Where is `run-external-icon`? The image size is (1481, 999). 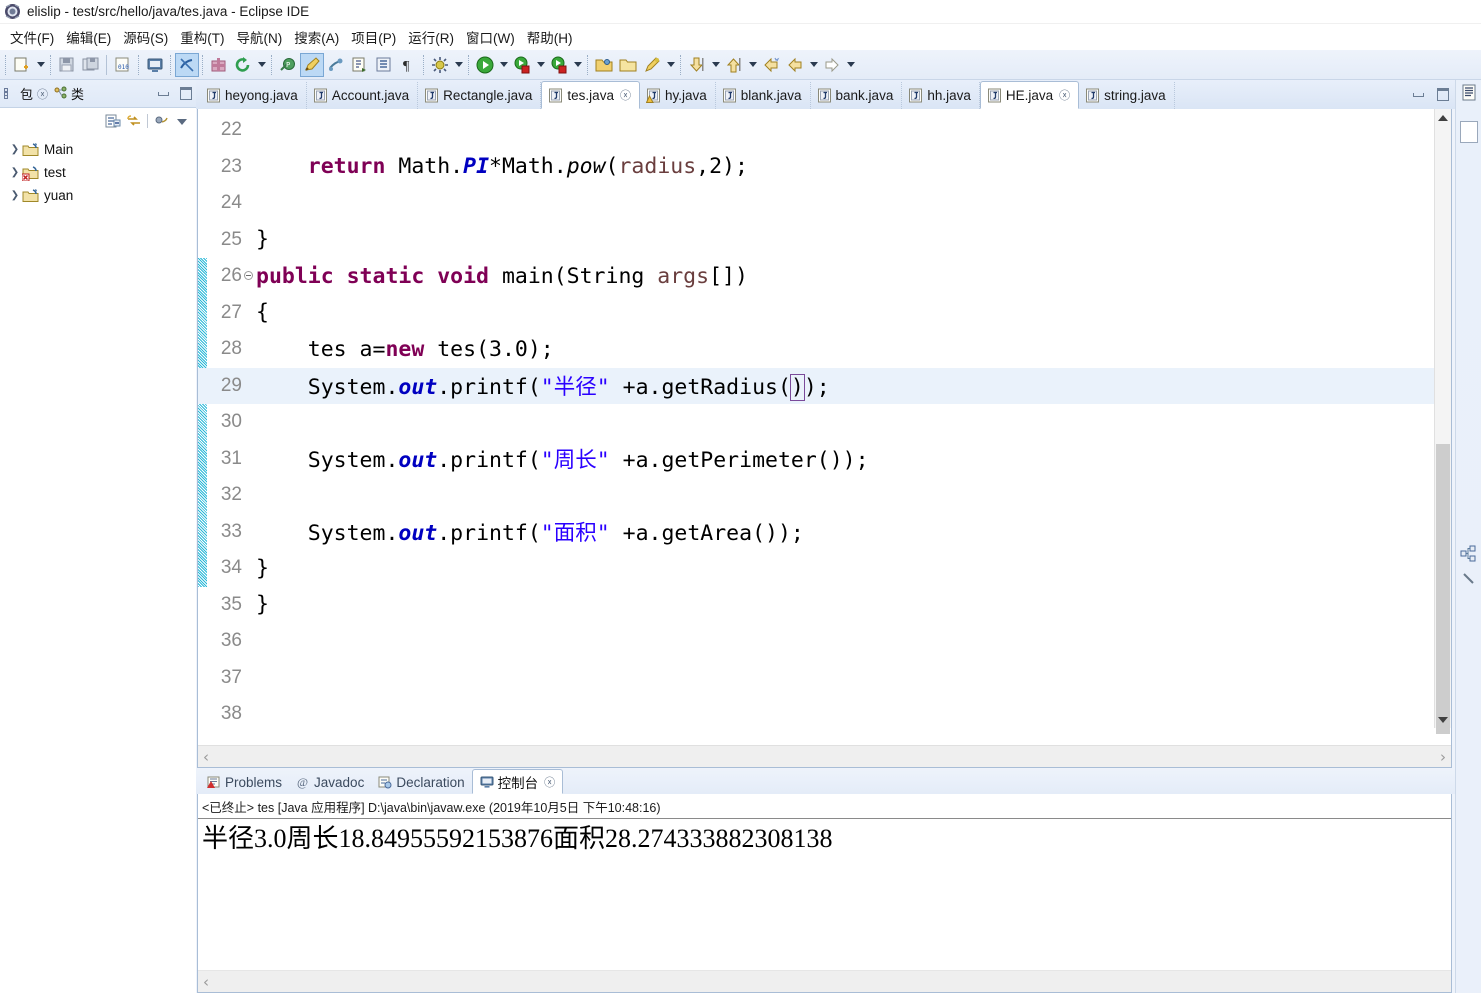 run-external-icon is located at coordinates (559, 65).